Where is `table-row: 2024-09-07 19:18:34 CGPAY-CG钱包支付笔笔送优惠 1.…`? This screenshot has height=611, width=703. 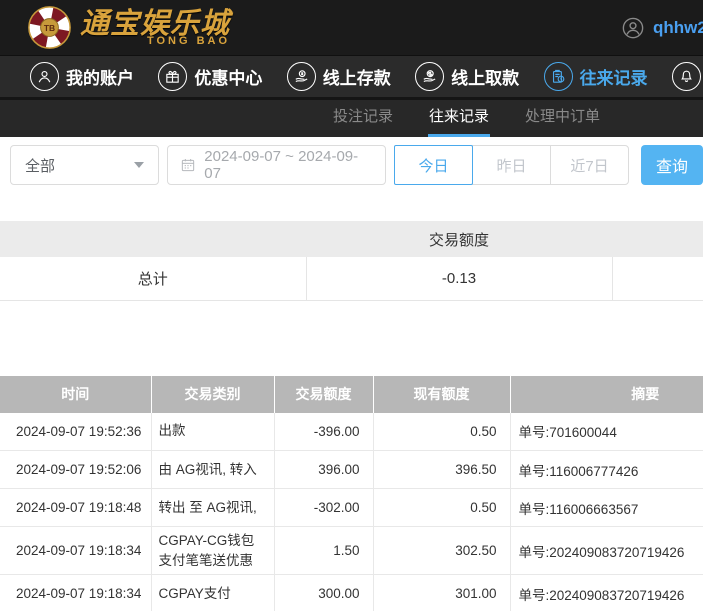 table-row: 2024-09-07 19:18:34 CGPAY-CG钱包支付笔笔送优惠 1.… is located at coordinates (351, 551).